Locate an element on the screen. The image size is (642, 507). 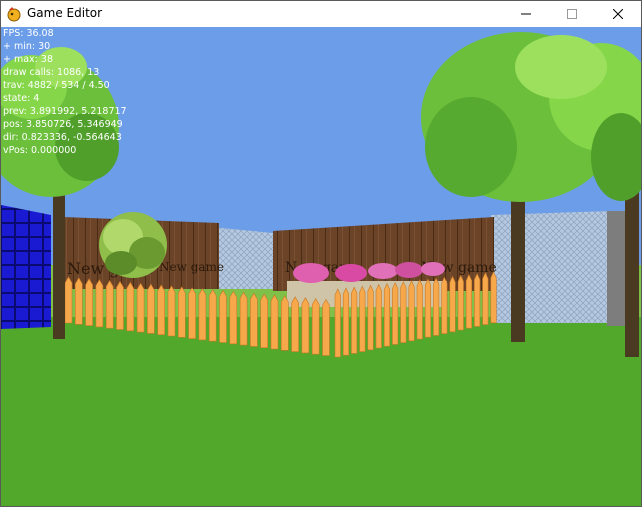
hud-fps: FPS: 36.08 is located at coordinates (28, 33).